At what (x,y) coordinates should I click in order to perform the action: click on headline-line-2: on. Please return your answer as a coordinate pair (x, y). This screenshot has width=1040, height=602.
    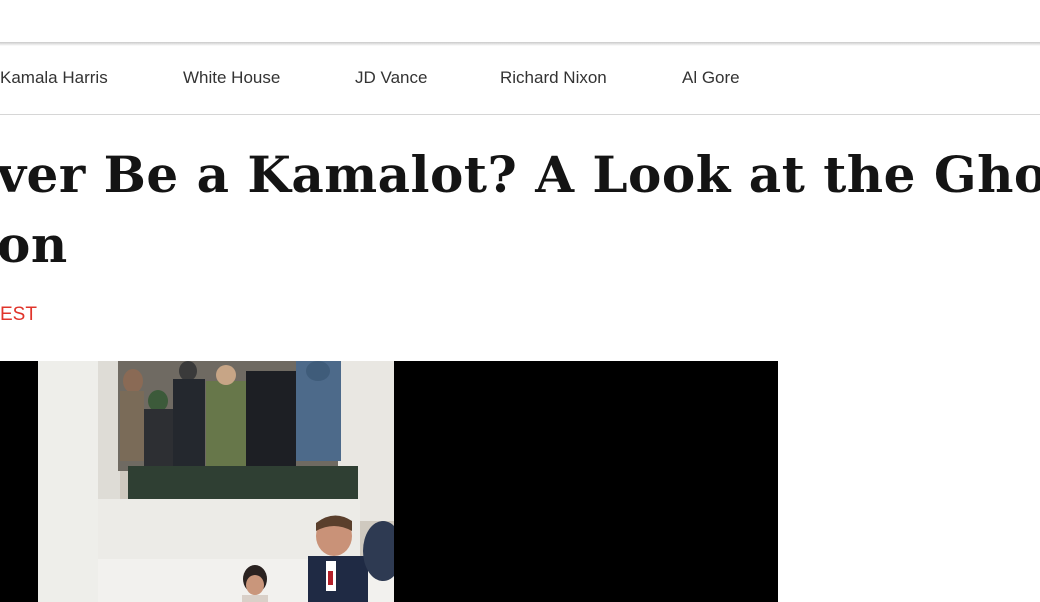
    Looking at the image, I should click on (34, 244).